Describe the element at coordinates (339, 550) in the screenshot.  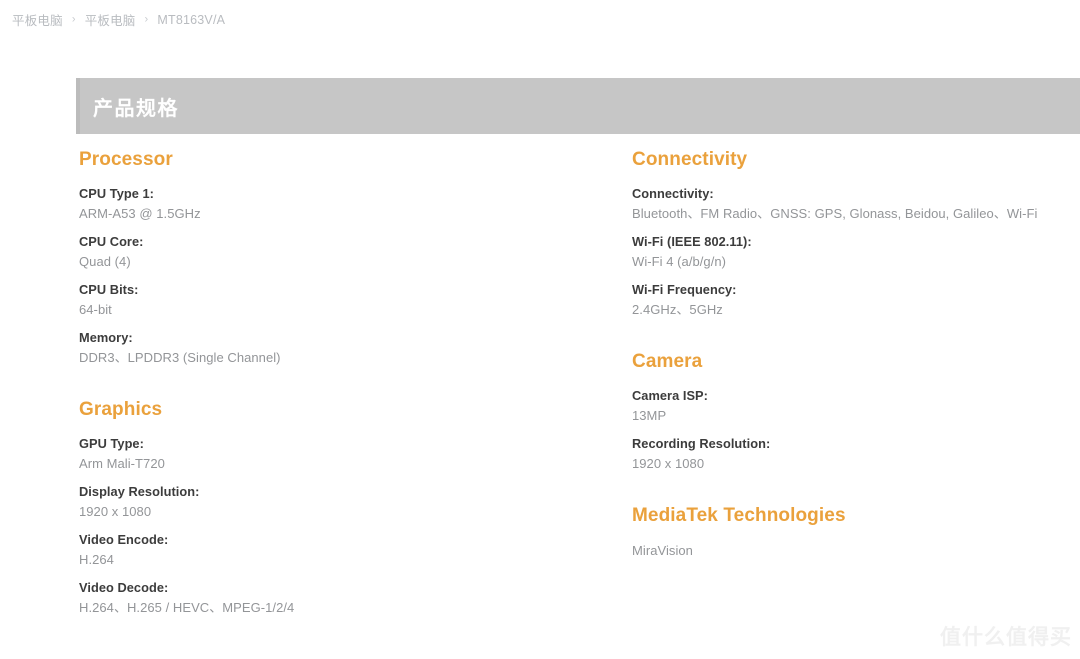
I see `spec-row: Video Encode: H.264` at that location.